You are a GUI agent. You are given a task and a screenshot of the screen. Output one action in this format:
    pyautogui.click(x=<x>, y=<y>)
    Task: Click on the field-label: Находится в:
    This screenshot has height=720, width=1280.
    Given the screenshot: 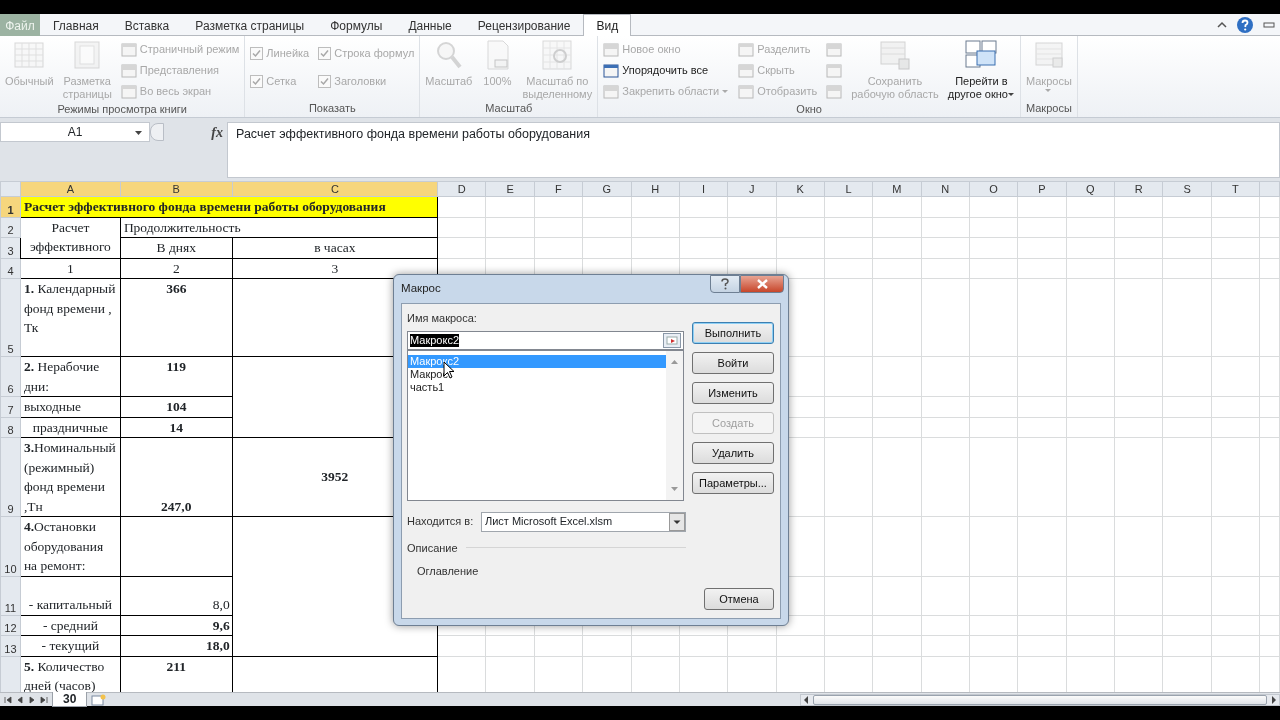 What is the action you would take?
    pyautogui.click(x=441, y=522)
    